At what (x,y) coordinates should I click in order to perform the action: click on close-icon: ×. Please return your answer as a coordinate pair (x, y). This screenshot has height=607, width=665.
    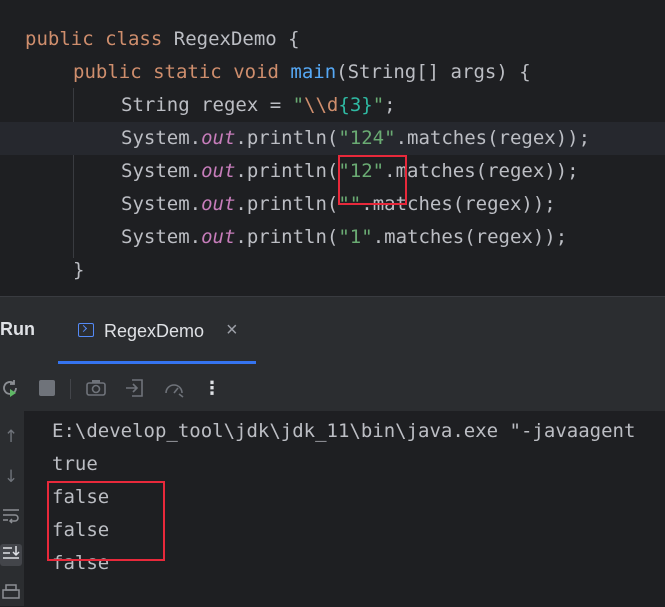
    Looking at the image, I should click on (232, 330).